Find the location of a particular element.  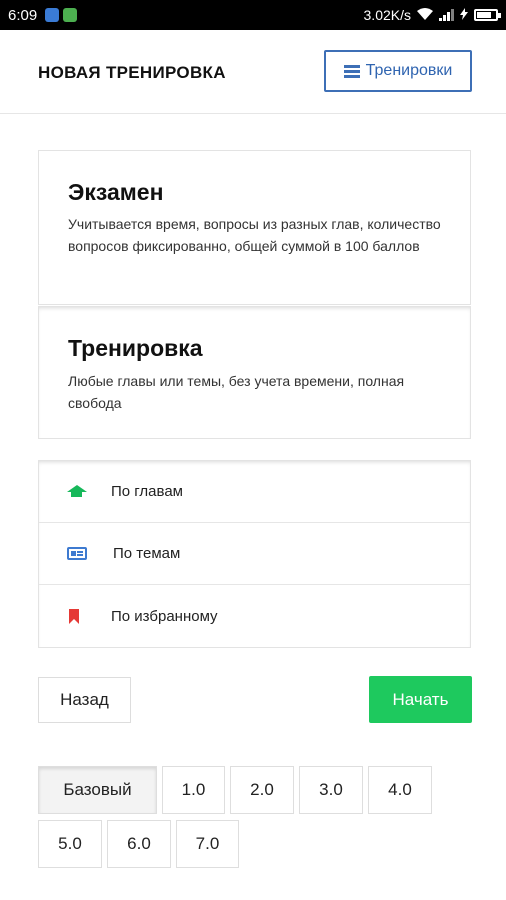

option-by-topics: По темам is located at coordinates (254, 554).